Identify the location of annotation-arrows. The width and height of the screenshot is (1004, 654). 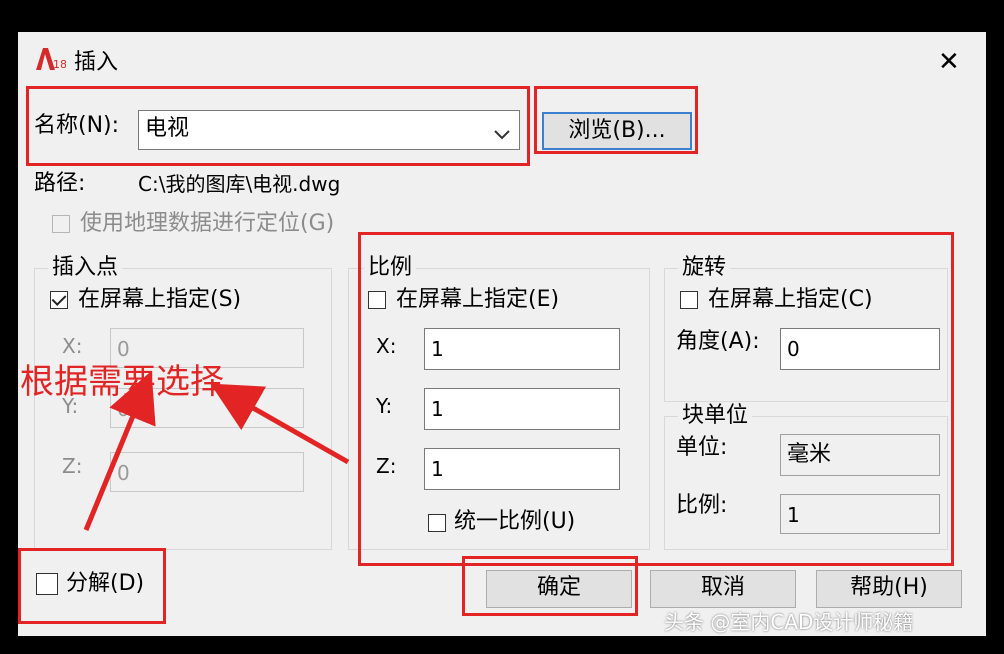
(216, 450).